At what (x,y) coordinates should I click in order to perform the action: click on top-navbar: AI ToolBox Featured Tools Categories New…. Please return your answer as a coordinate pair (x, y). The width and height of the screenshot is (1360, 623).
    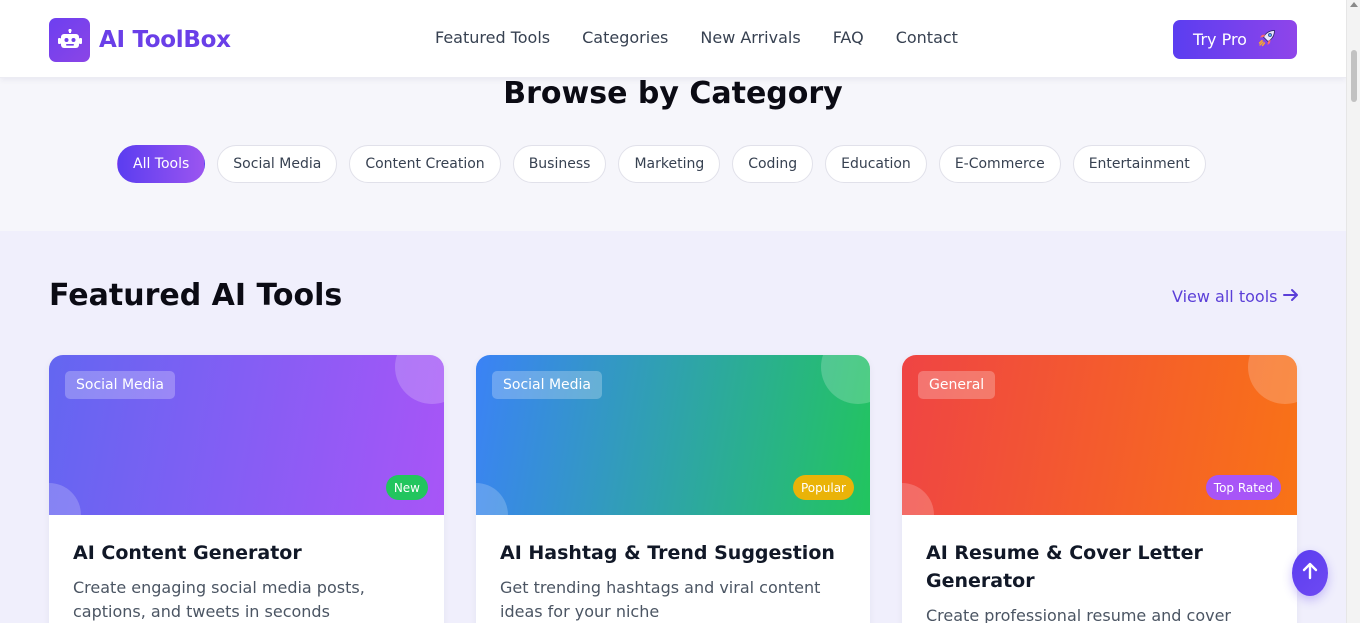
    Looking at the image, I should click on (673, 39).